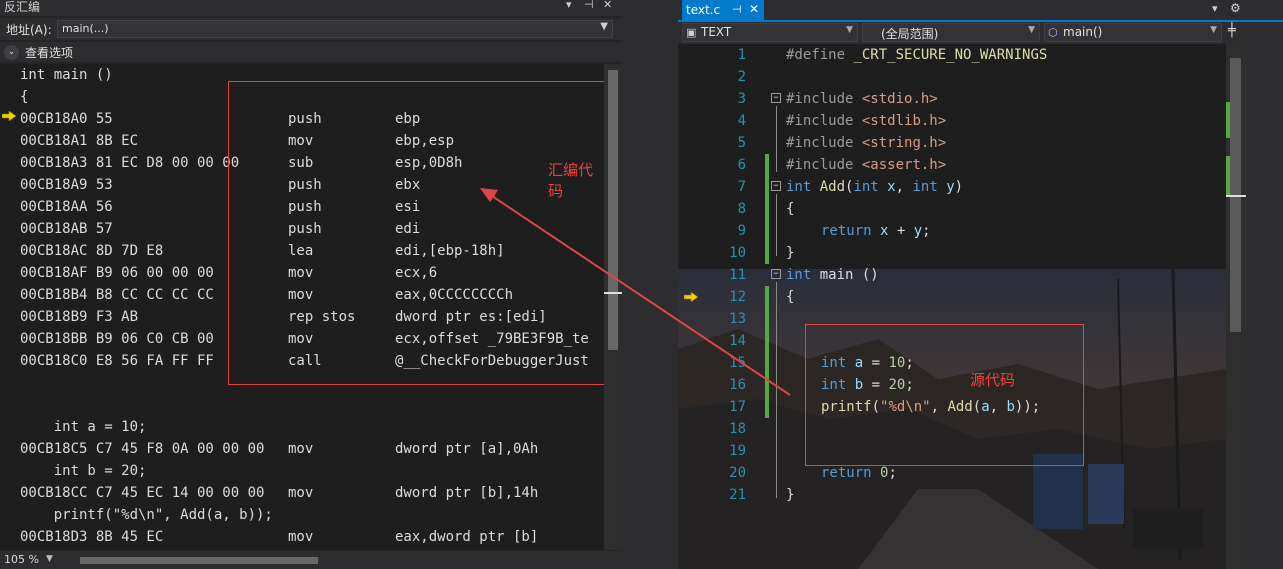 The height and width of the screenshot is (569, 1283). Describe the element at coordinates (29, 30) in the screenshot. I see `address-label: 地址(A):` at that location.